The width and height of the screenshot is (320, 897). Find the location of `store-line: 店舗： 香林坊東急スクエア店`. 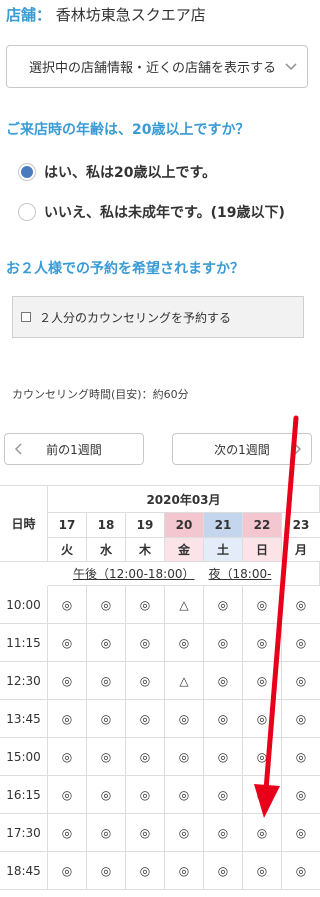

store-line: 店舗： 香林坊東急スクエア店 is located at coordinates (106, 14).